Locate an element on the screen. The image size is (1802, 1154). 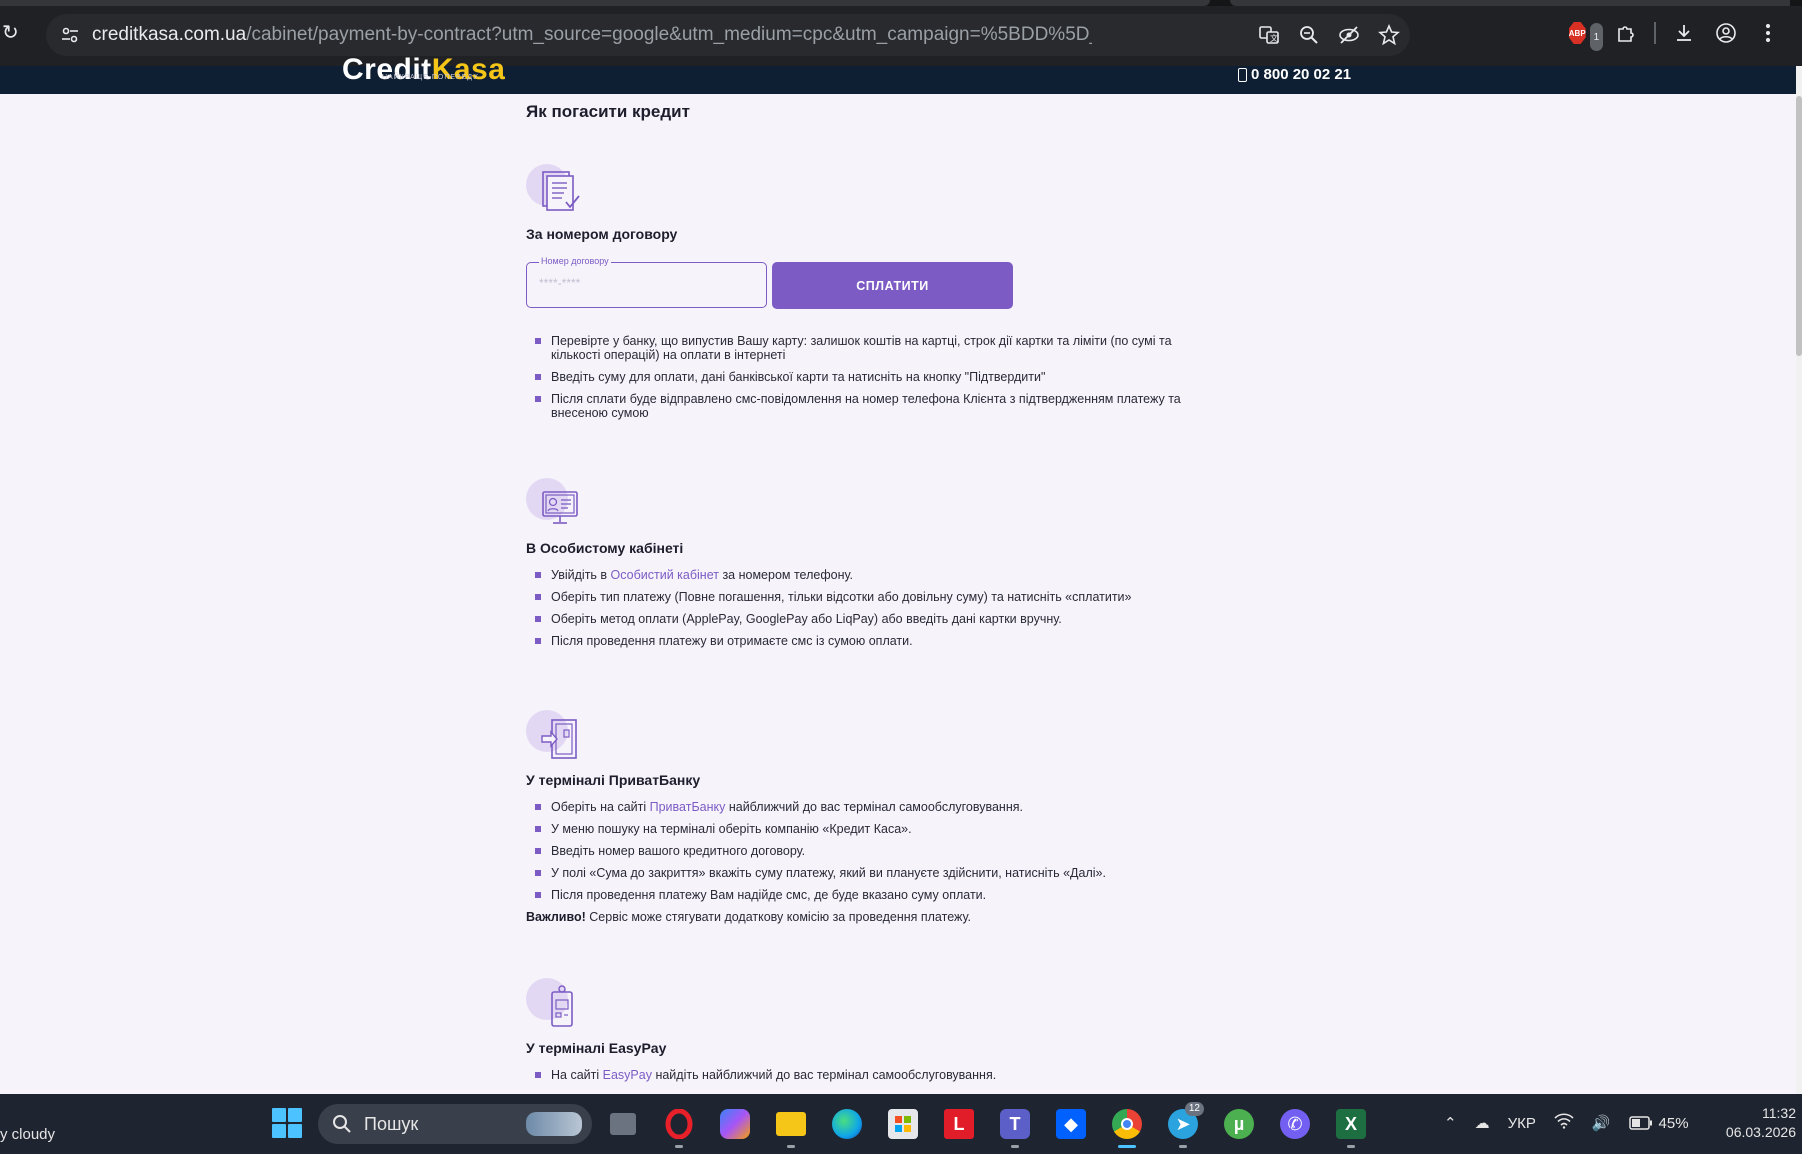
teams-icon: T is located at coordinates (1015, 1125).